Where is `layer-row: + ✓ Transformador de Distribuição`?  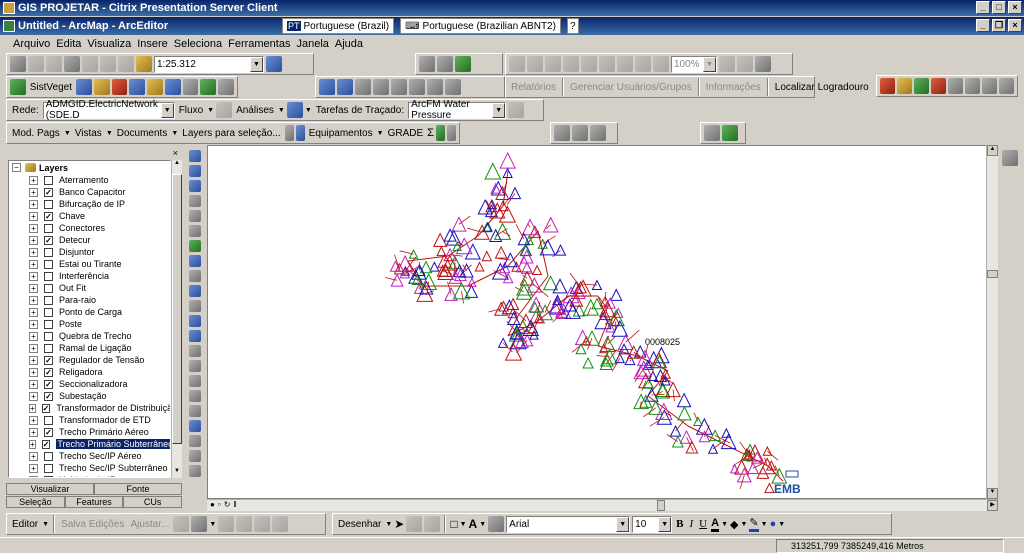
layer-row: + ✓ Transformador de Distribuição is located at coordinates (89, 408).